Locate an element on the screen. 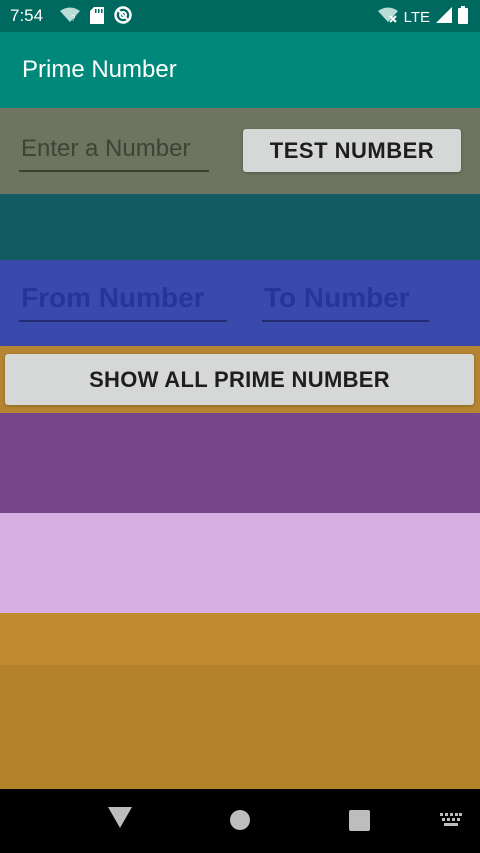 This screenshot has height=853, width=480. recents-icon is located at coordinates (359, 823).